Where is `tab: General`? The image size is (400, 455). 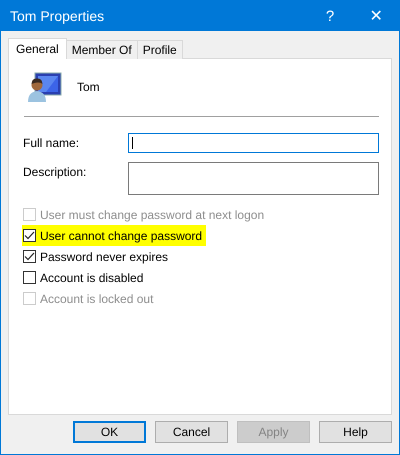
tab: General is located at coordinates (37, 48).